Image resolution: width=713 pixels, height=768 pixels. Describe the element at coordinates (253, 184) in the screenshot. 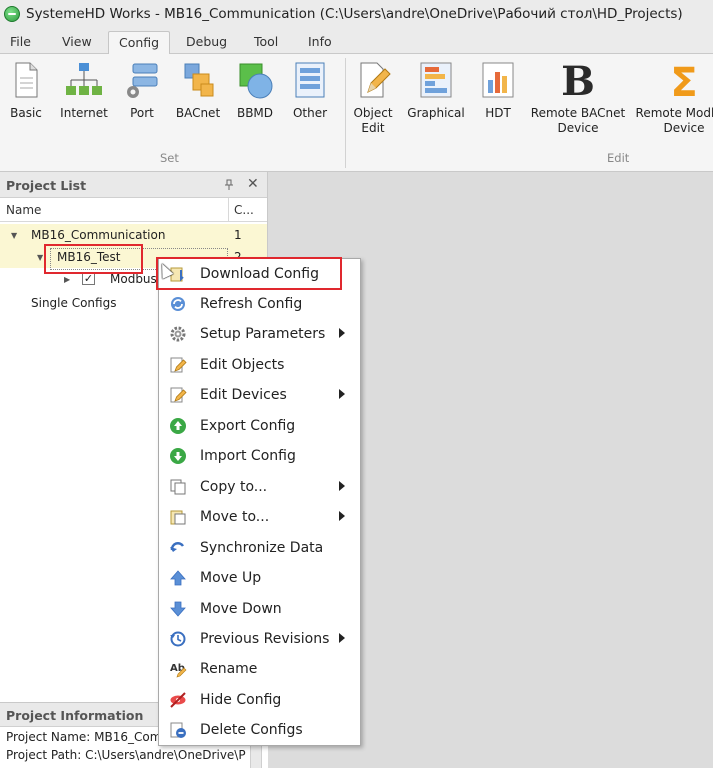

I see `close-icon: ✕` at that location.